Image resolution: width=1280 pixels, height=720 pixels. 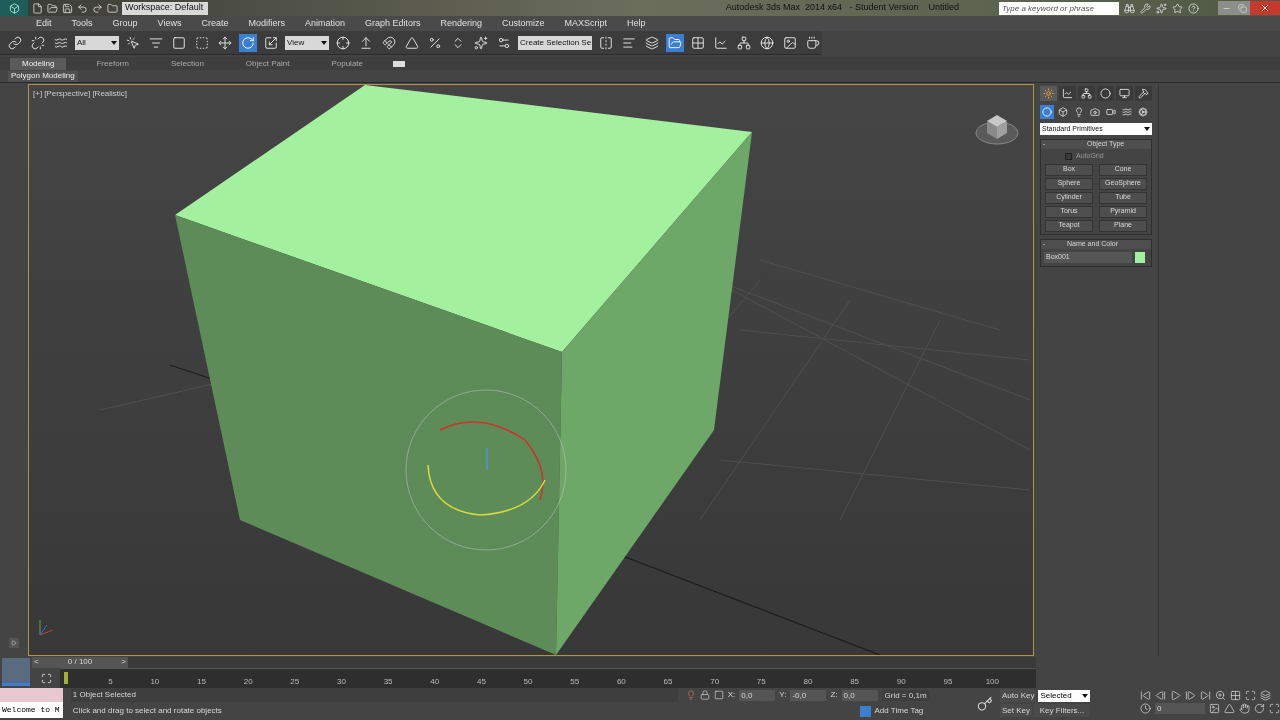 What do you see at coordinates (31, 695) in the screenshot?
I see `listener-input` at bounding box center [31, 695].